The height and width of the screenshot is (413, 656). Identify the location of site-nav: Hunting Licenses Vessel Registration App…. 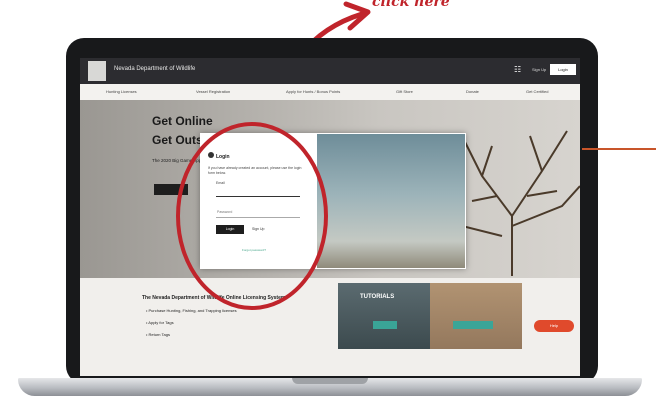
(330, 92).